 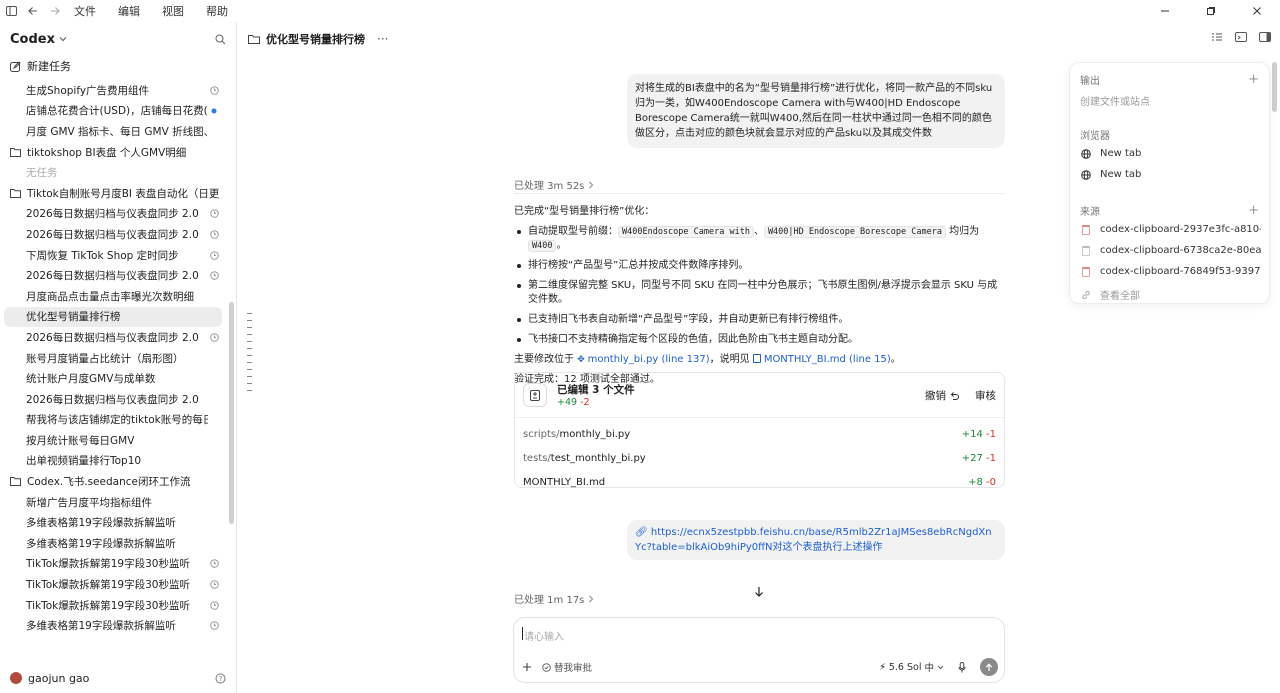 I want to click on edited-file-row: tests/test_monthly_bi.py +27 -1, so click(x=759, y=458).